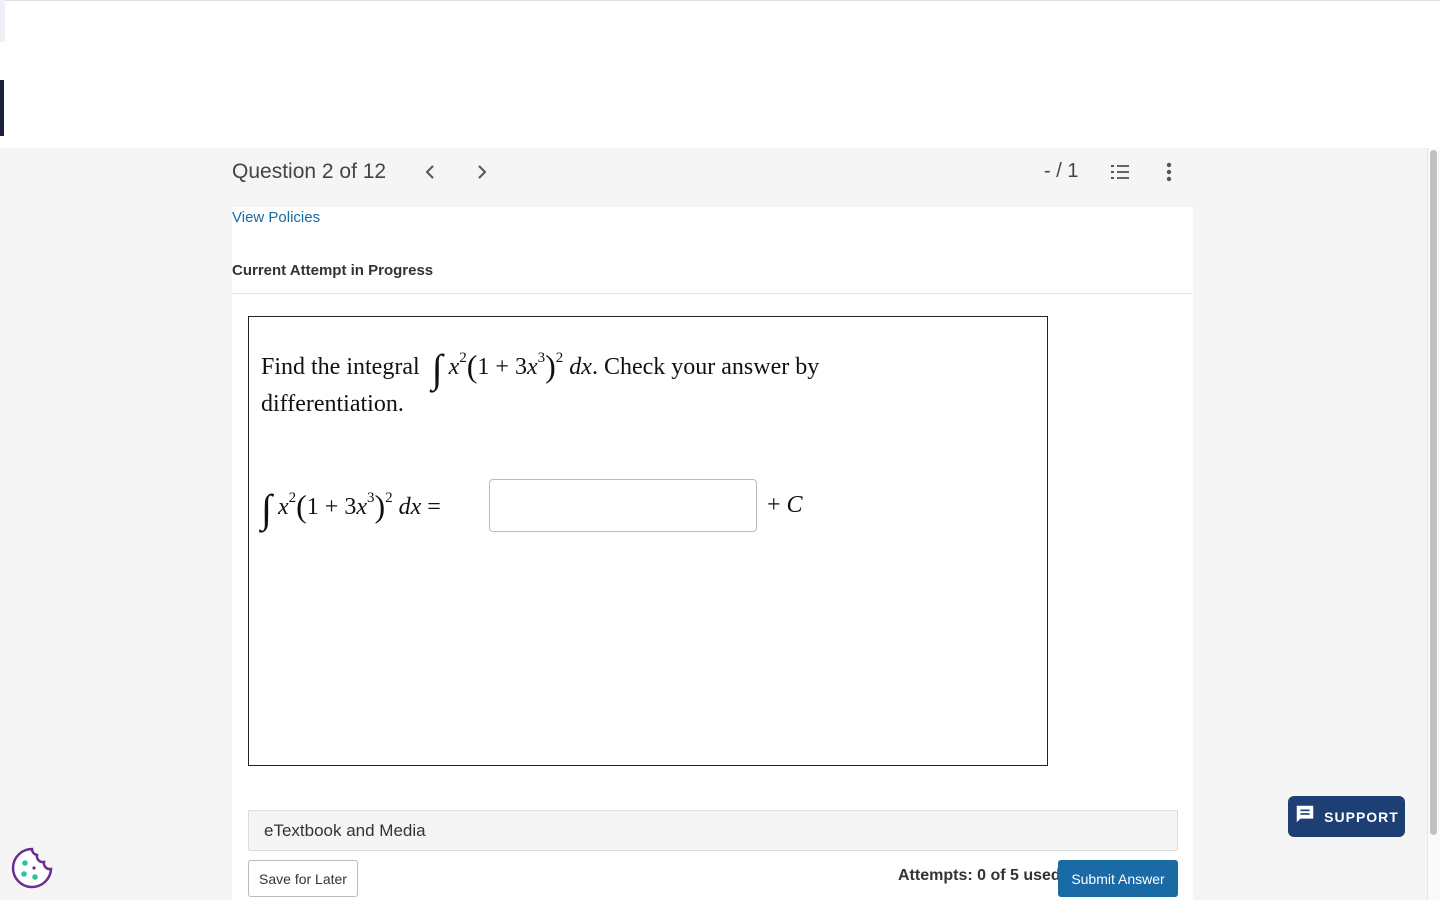 The width and height of the screenshot is (1440, 900). Describe the element at coordinates (333, 270) in the screenshot. I see `attempt-status-heading: Current Attempt in Progress` at that location.